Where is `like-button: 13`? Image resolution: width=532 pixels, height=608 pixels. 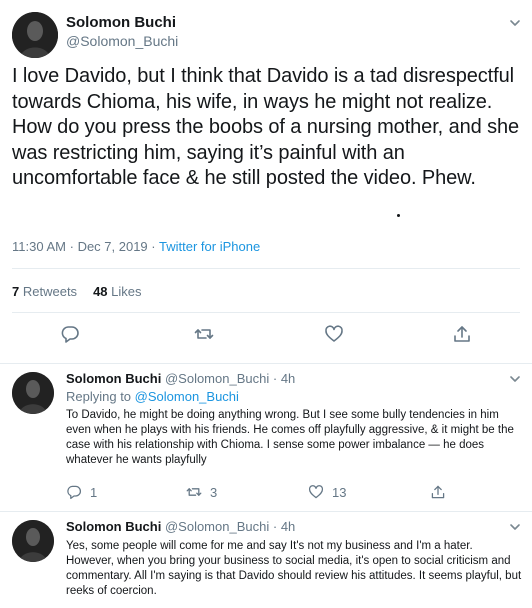 like-button: 13 is located at coordinates (327, 492).